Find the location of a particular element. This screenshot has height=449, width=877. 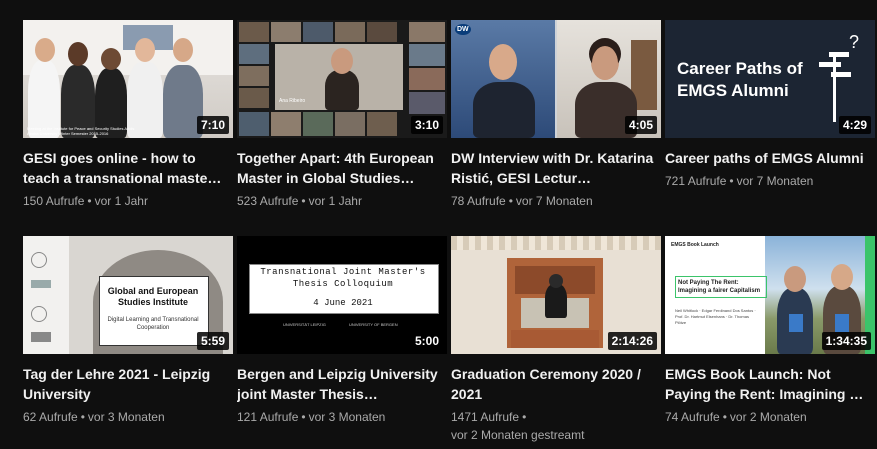

video-title: Career paths of EMGS Alumni is located at coordinates (770, 158).